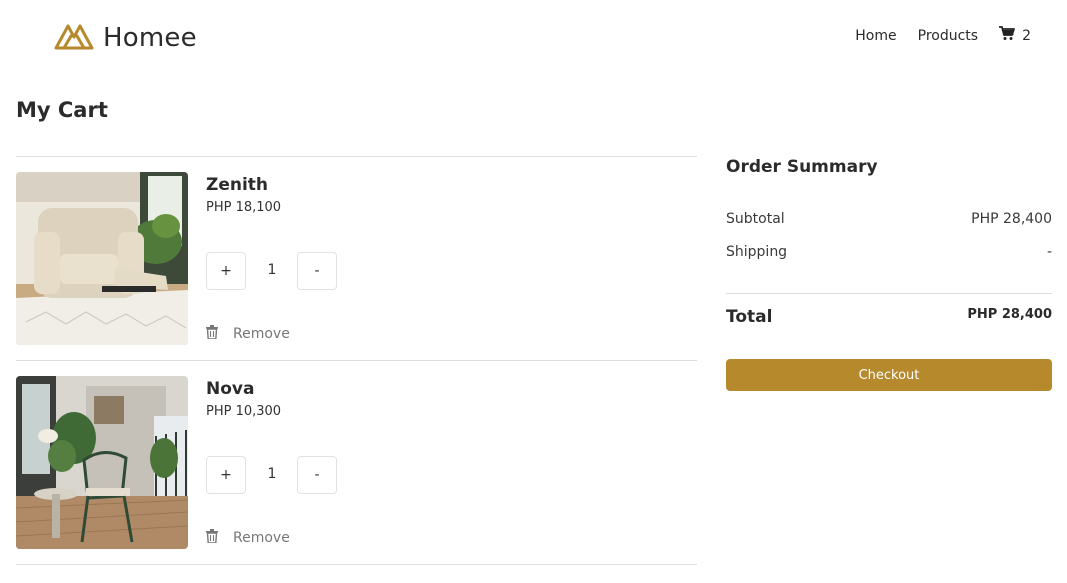 The height and width of the screenshot is (583, 1067). Describe the element at coordinates (244, 411) in the screenshot. I see `cart-item-price: PHP 10,300` at that location.